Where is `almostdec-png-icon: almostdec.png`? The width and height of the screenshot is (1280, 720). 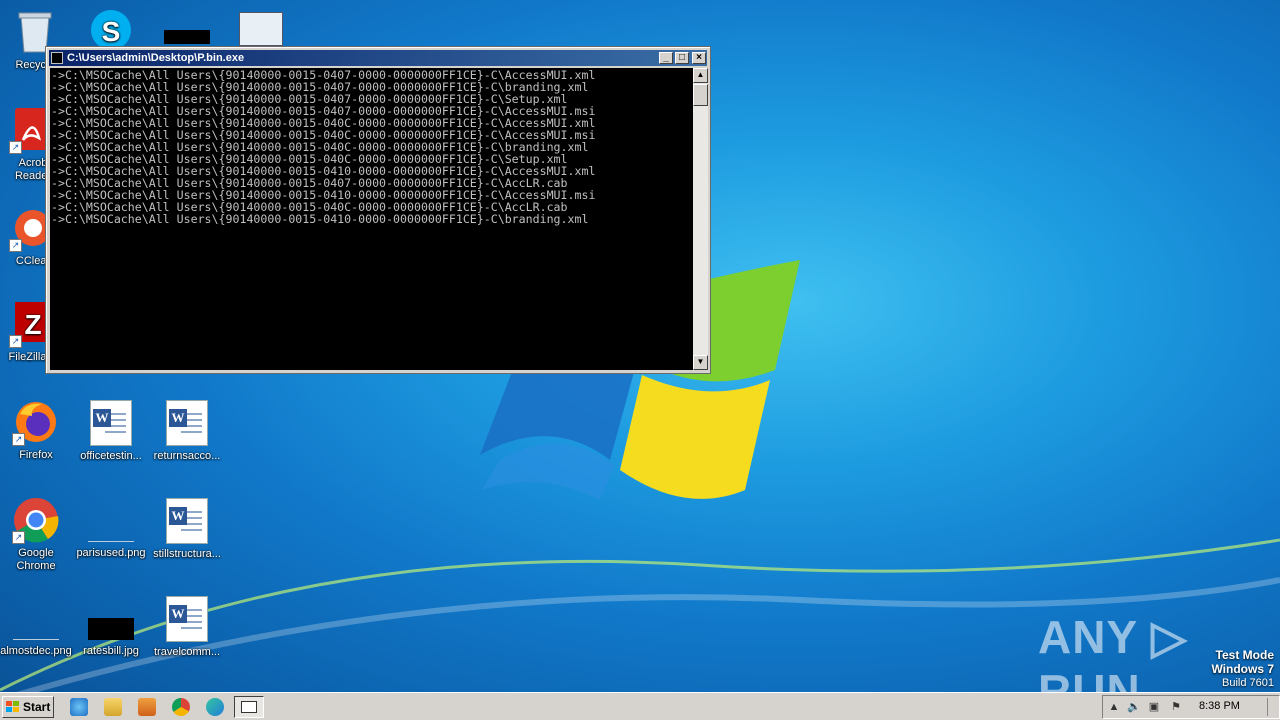
almostdec-png-icon: almostdec.png is located at coordinates (37, 628).